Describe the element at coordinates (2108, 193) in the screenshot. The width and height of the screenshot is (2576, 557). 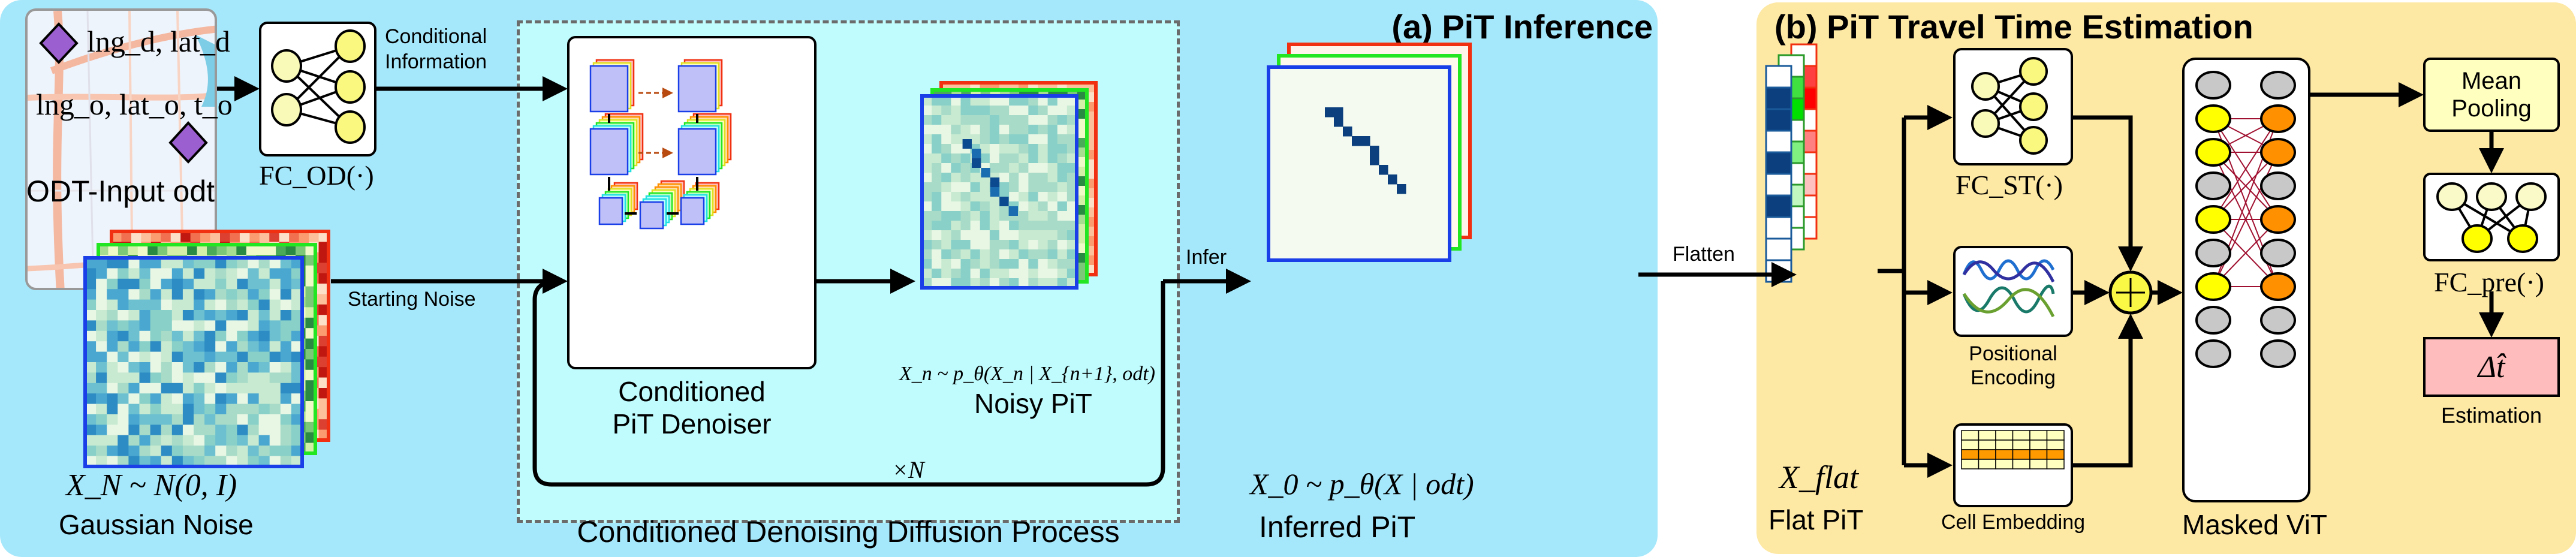
I see `fc-st-to-add-arrow` at that location.